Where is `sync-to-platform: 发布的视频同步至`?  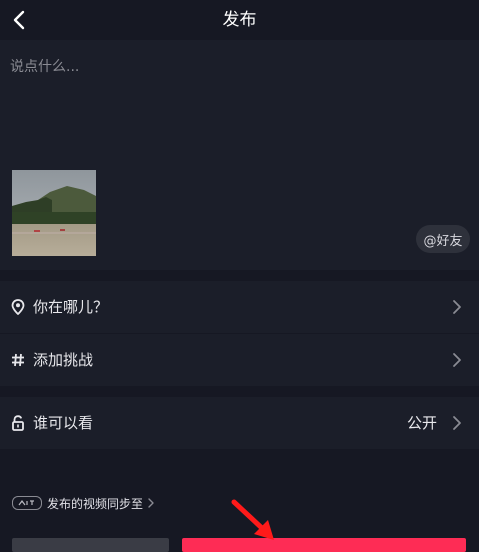
sync-to-platform: 发布的视频同步至 is located at coordinates (83, 503).